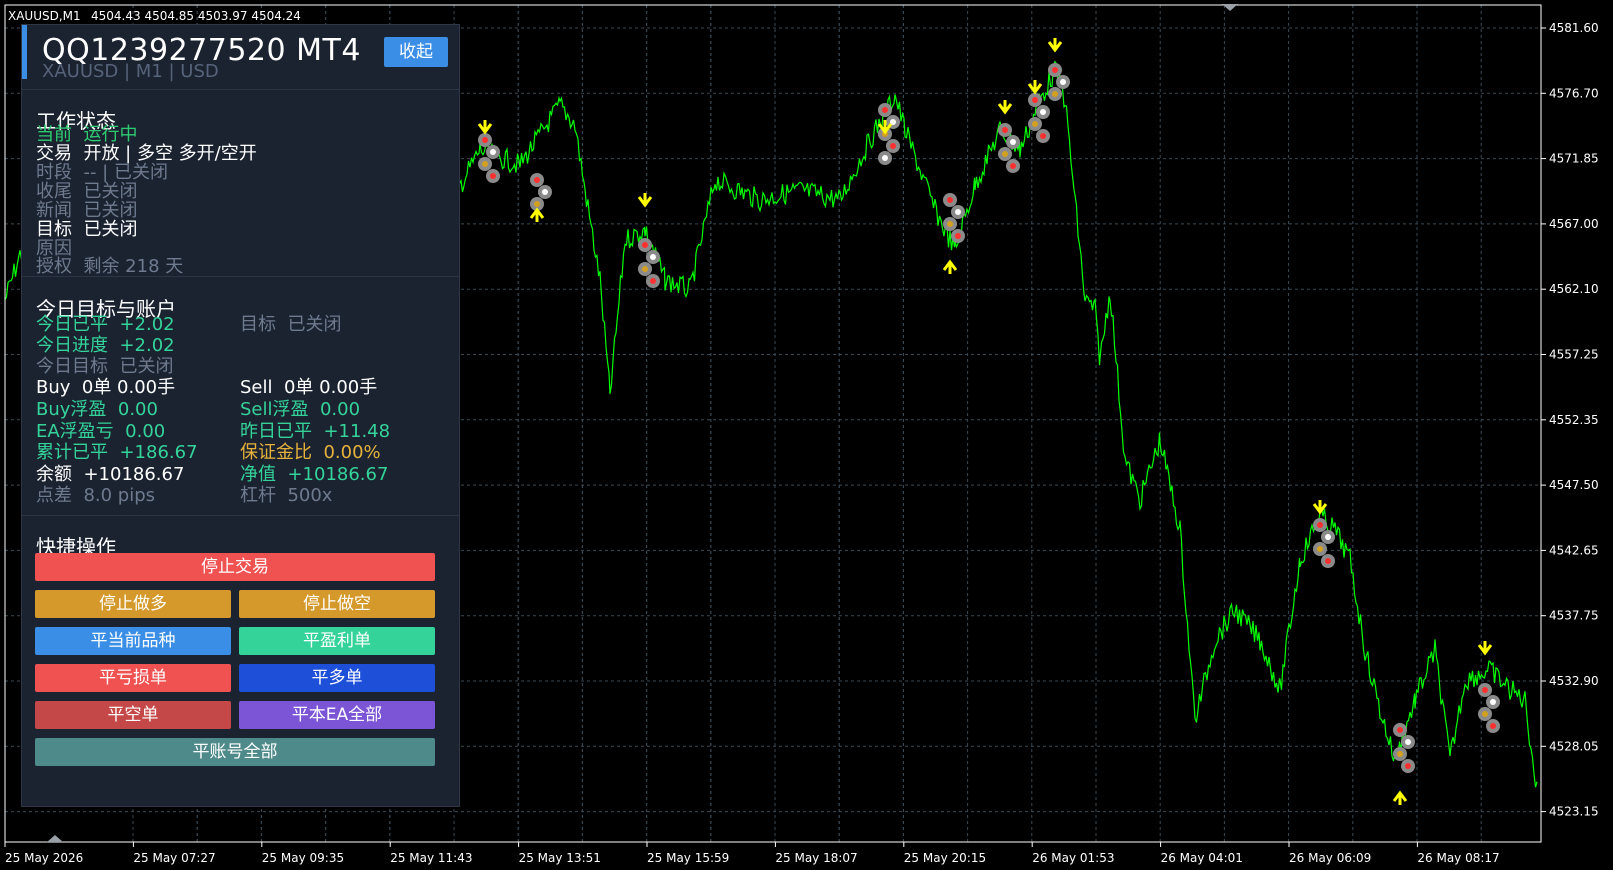 The image size is (1613, 870). Describe the element at coordinates (54, 474) in the screenshot. I see `balance-label: 余额` at that location.